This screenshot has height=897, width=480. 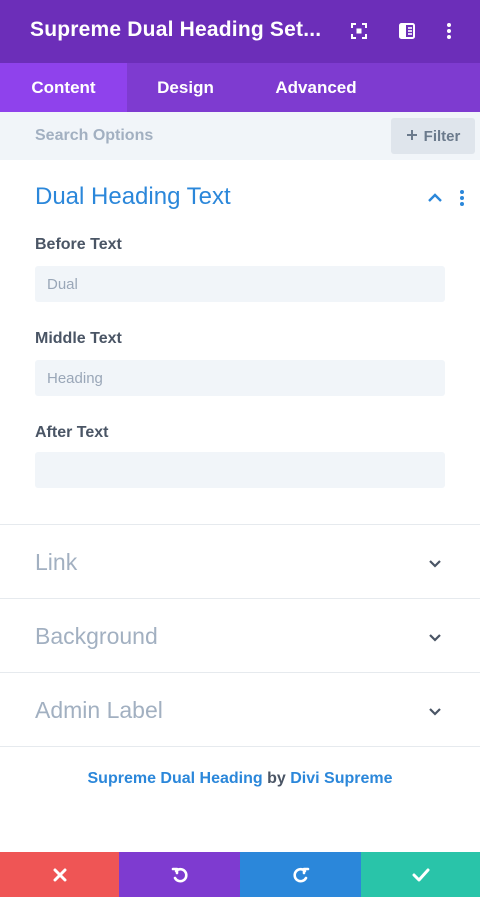 I want to click on chevron-up-icon, so click(x=435, y=198).